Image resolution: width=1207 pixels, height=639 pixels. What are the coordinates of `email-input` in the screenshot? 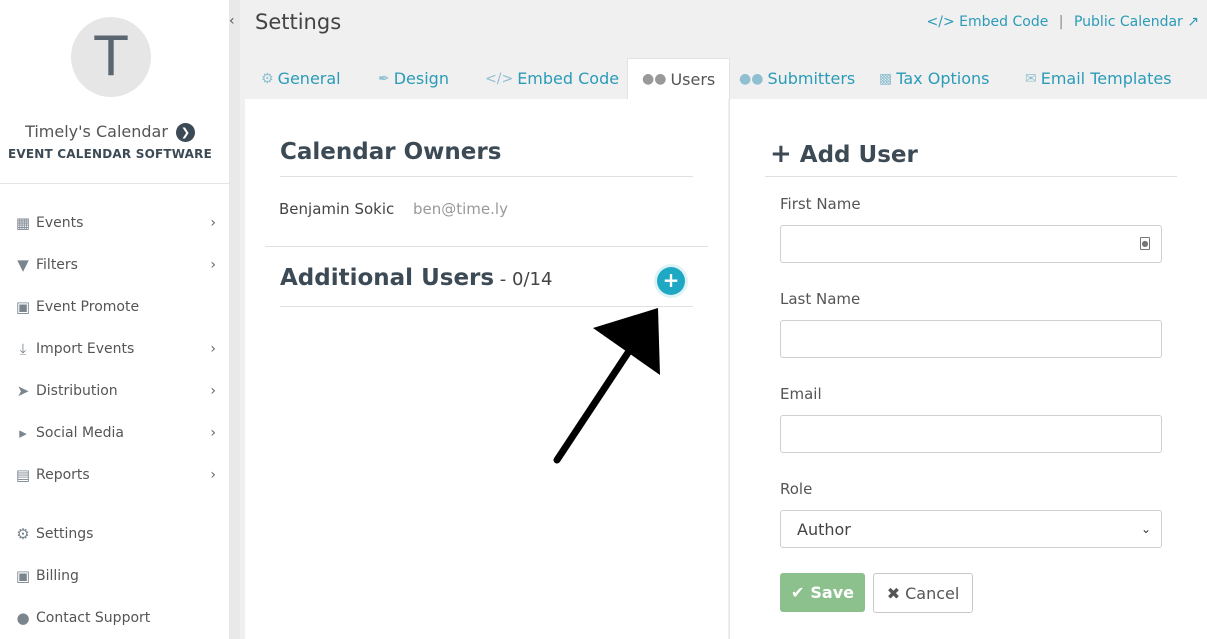 It's located at (971, 434).